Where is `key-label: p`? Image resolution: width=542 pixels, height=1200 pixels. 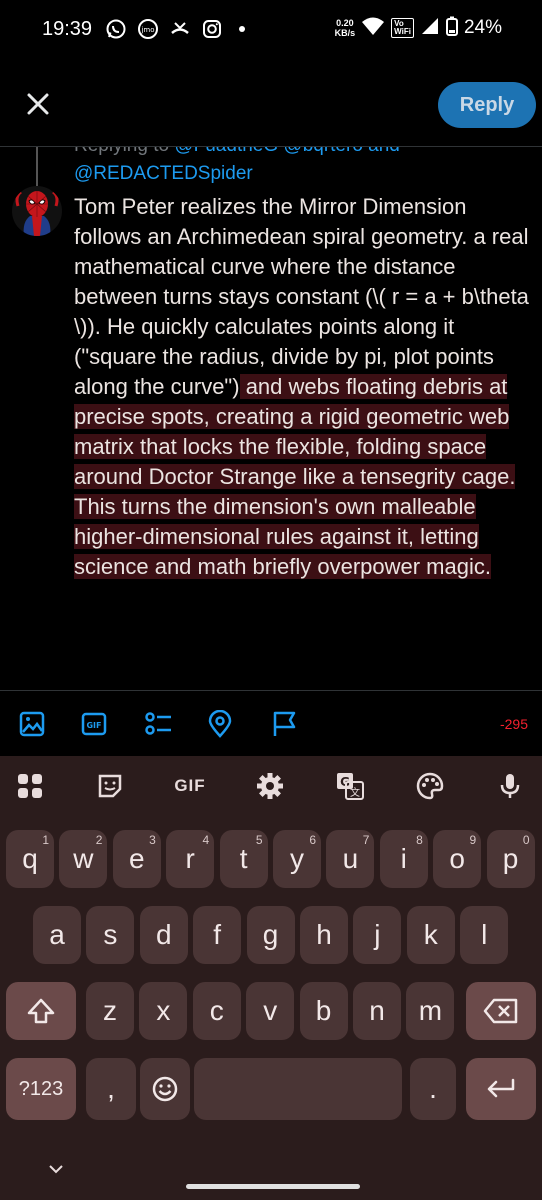 key-label: p is located at coordinates (510, 858).